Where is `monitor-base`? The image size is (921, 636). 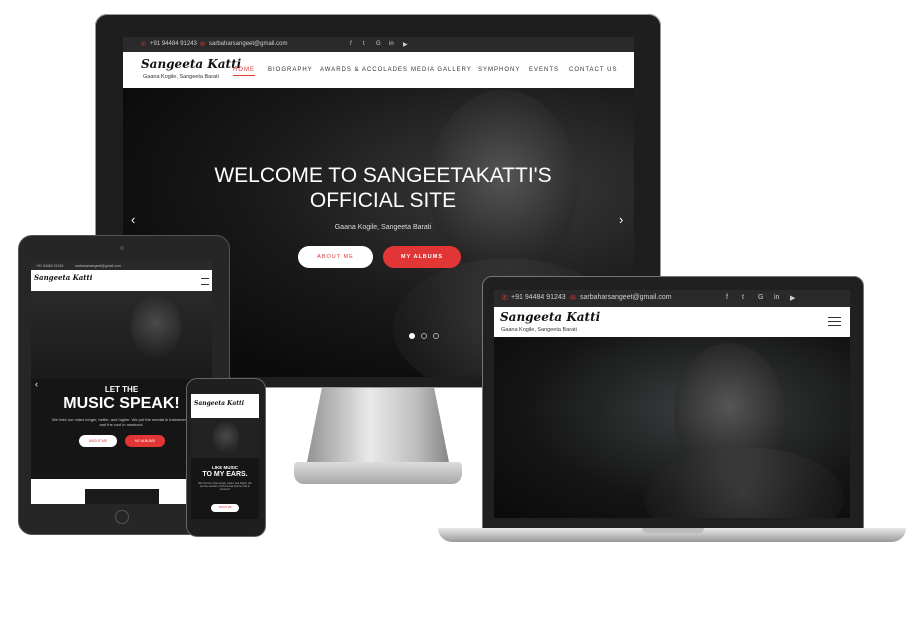 monitor-base is located at coordinates (378, 473).